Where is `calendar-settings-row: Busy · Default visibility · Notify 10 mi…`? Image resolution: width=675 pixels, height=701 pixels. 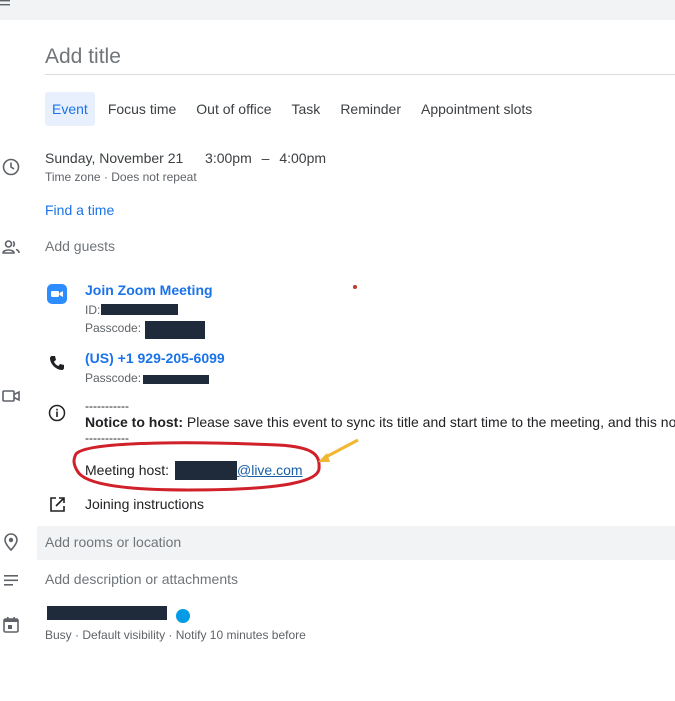 calendar-settings-row: Busy · Default visibility · Notify 10 mi… is located at coordinates (175, 635).